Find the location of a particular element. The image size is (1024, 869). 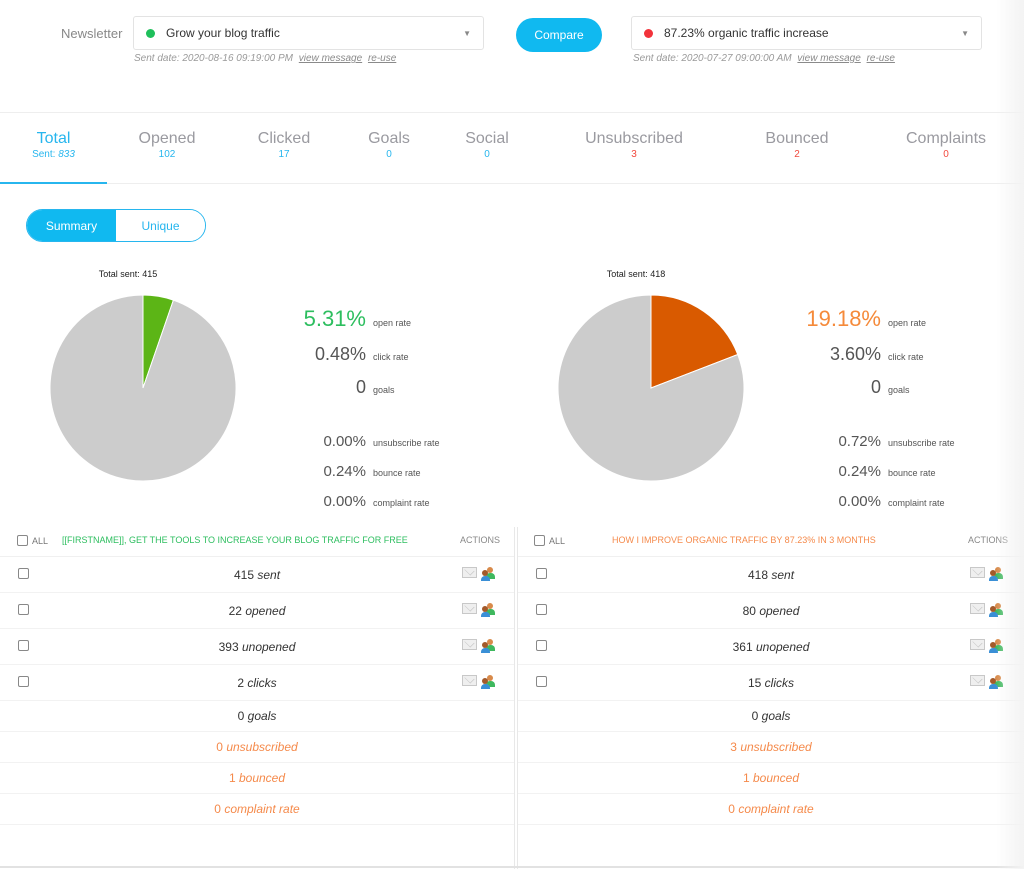

row-value: 2 clicks is located at coordinates (257, 682).